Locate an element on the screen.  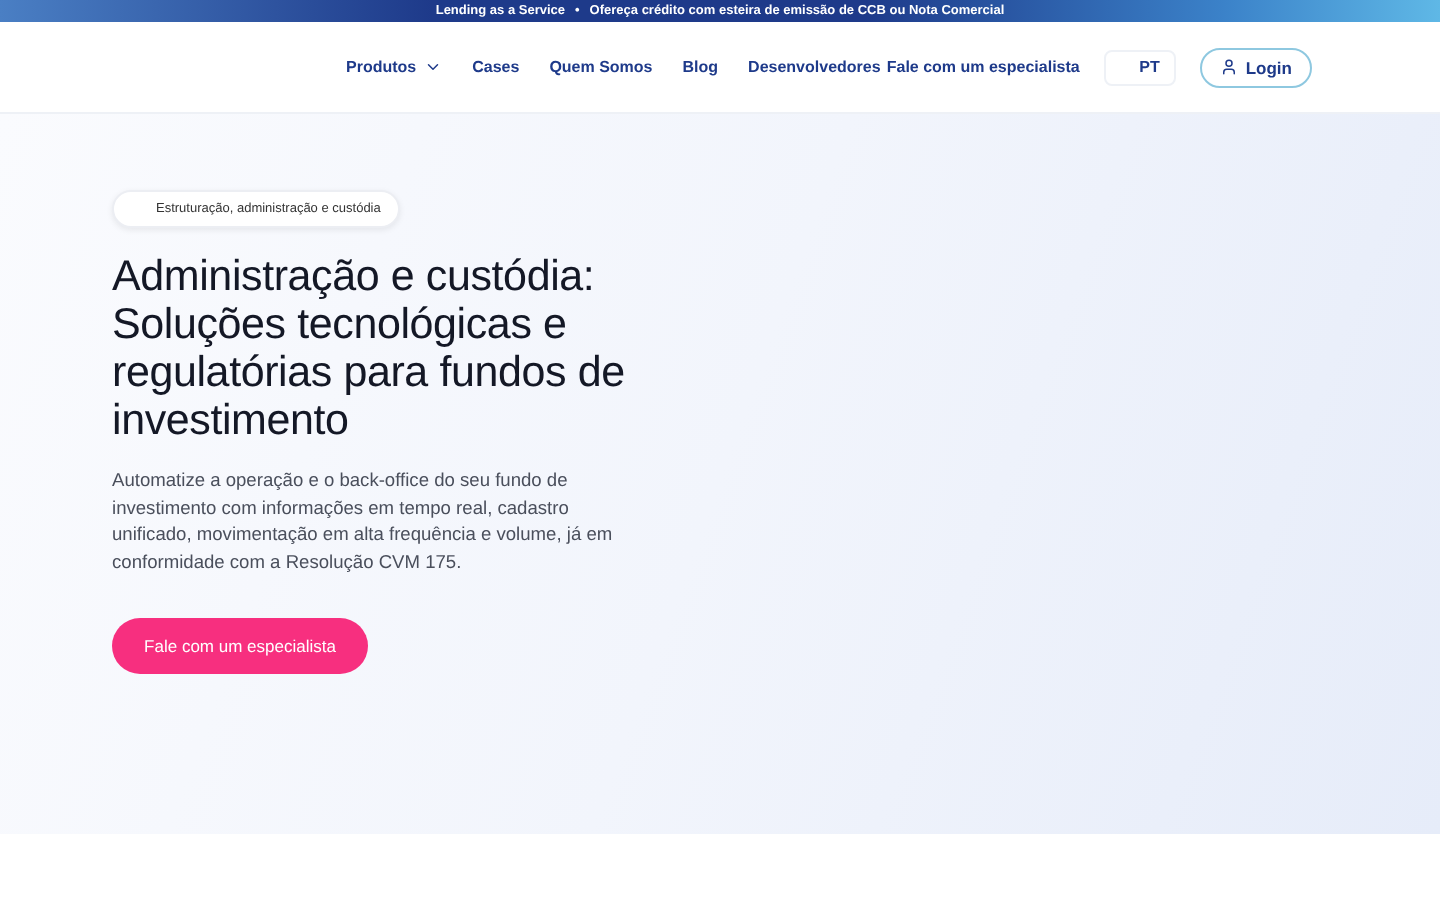
contact-button: Fale com um especialista is located at coordinates (240, 646).